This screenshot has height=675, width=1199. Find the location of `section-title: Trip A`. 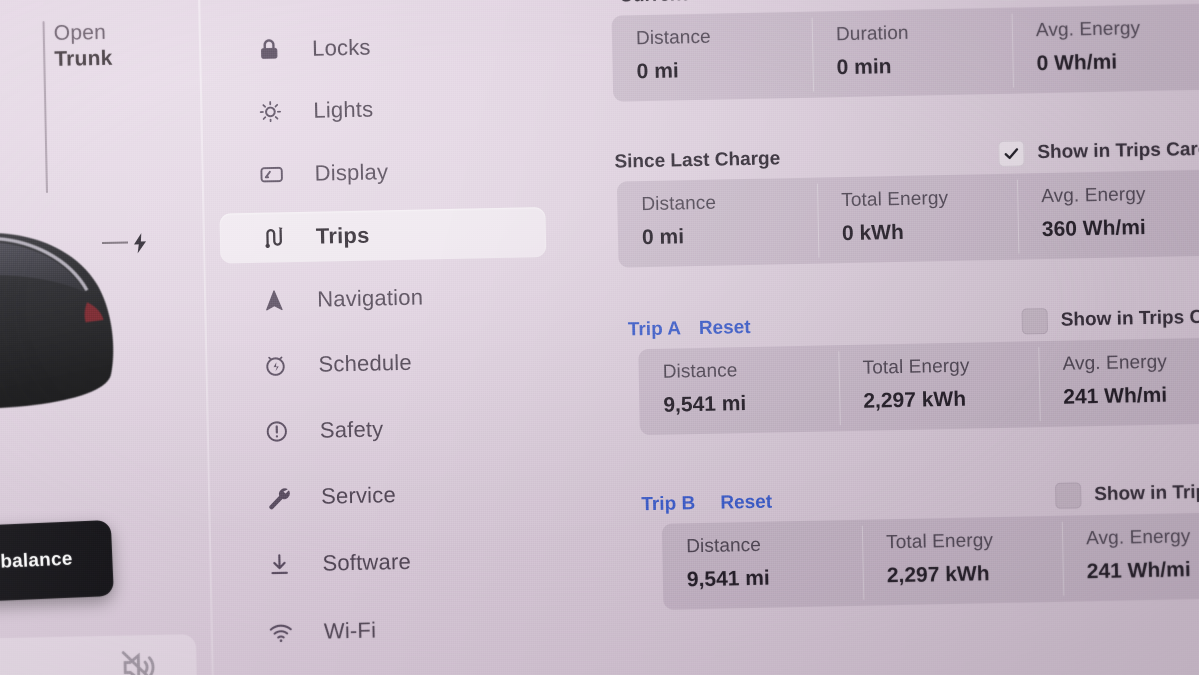

section-title: Trip A is located at coordinates (655, 329).